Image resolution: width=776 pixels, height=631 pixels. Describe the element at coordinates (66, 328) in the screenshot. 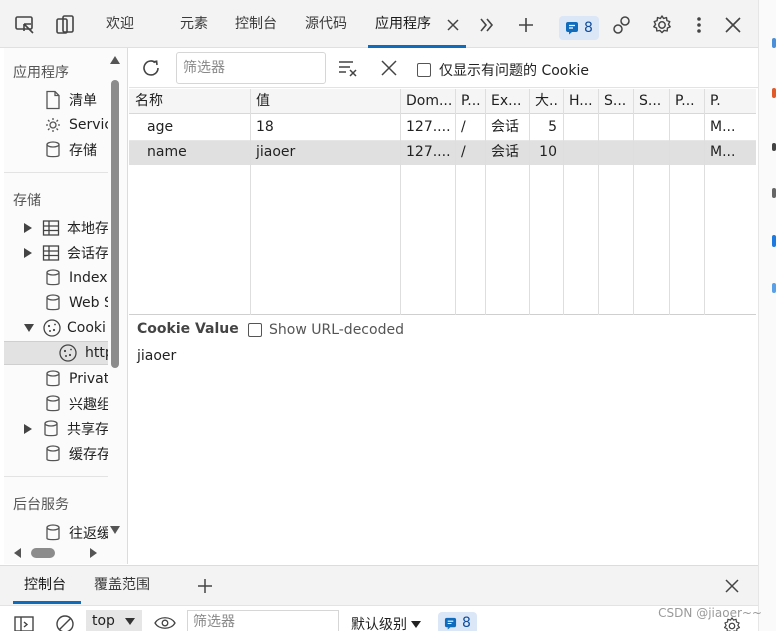

I see `sidebar-item-cookies: Cooki` at that location.